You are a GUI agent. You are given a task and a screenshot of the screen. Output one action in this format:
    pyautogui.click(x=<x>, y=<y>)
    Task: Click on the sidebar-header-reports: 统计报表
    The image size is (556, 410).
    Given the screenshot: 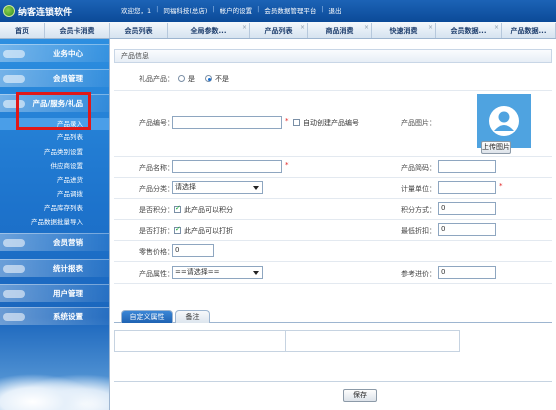 What is the action you would take?
    pyautogui.click(x=54, y=268)
    